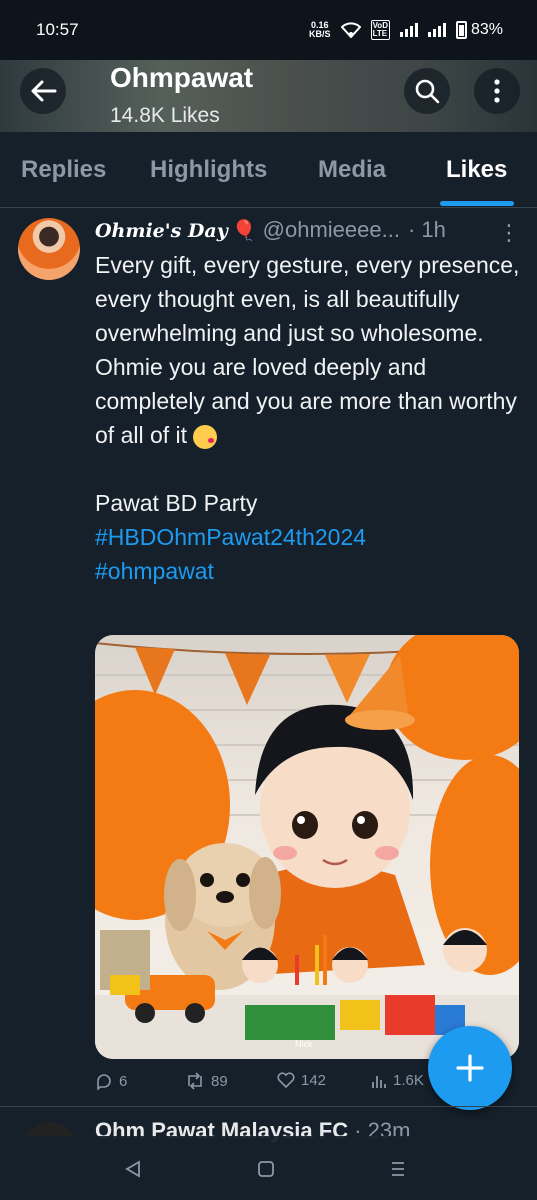  Describe the element at coordinates (486, 29) in the screenshot. I see `battery-percent: 83%` at that location.